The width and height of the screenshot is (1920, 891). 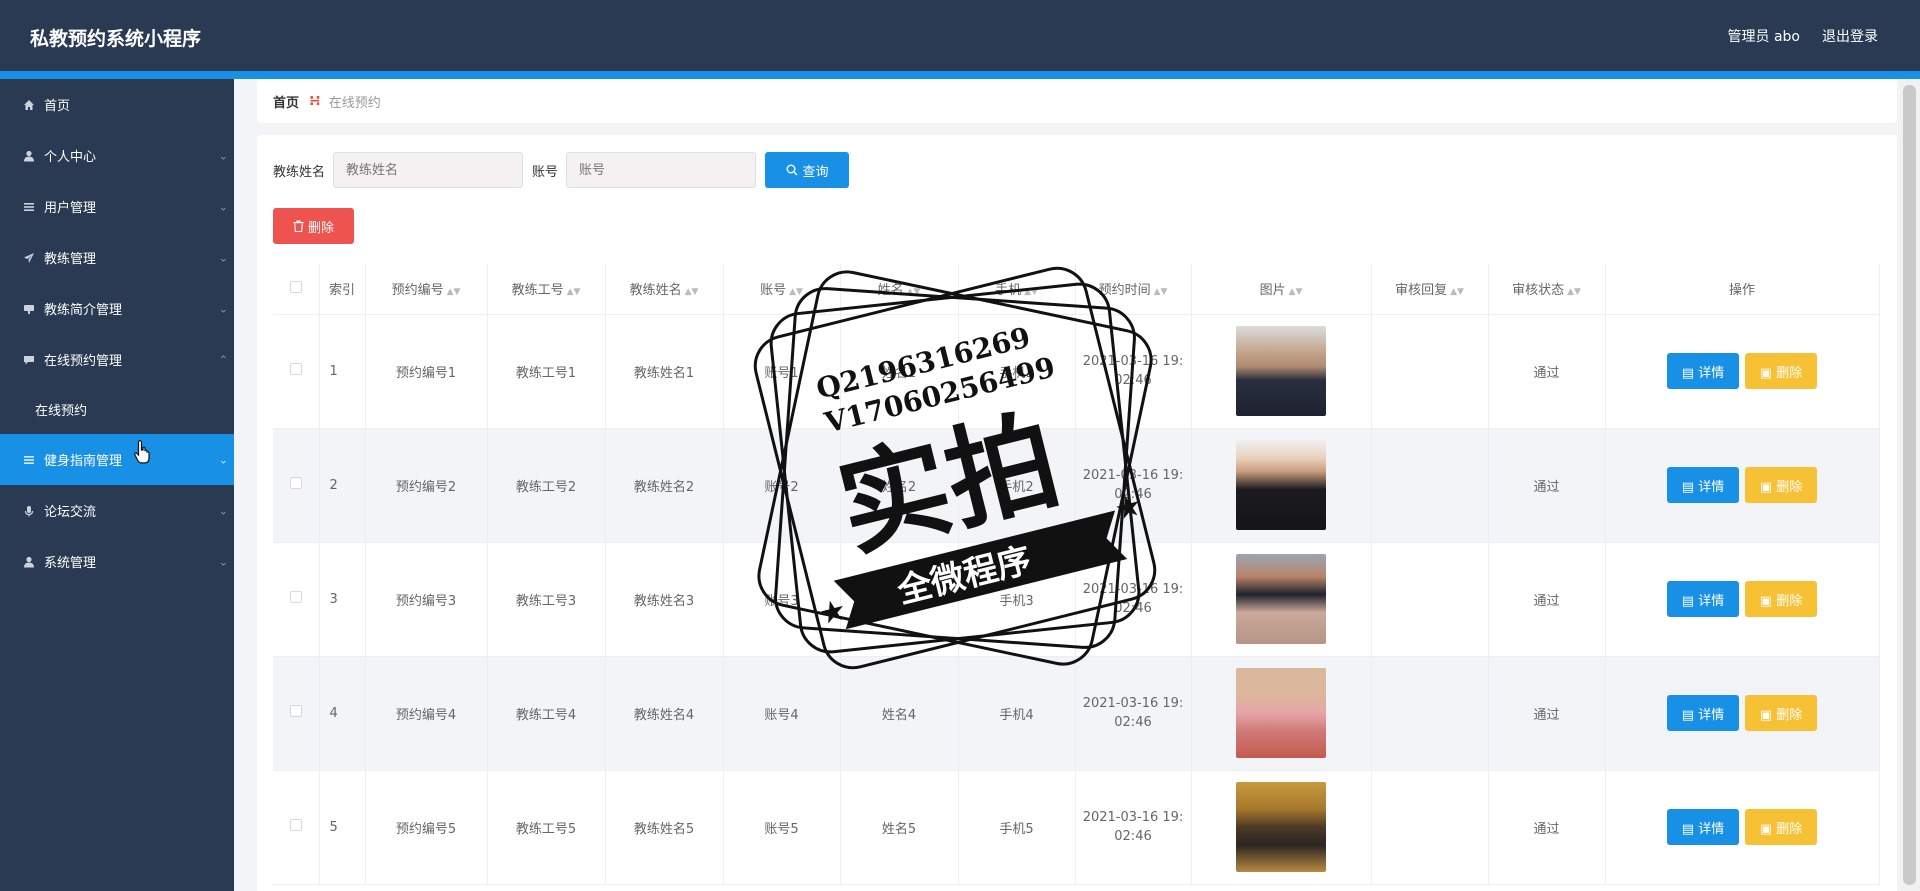 I want to click on sidebar-item-personal-center: 个人中心 ⌄, so click(x=117, y=155).